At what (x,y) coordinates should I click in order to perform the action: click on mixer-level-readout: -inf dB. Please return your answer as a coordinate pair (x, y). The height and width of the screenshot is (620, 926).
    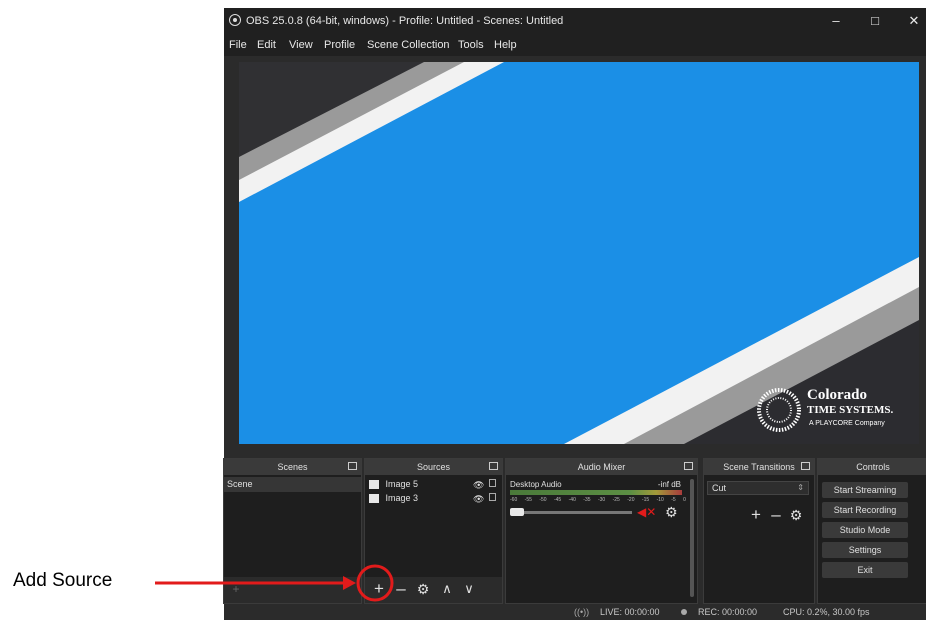
    Looking at the image, I should click on (669, 484).